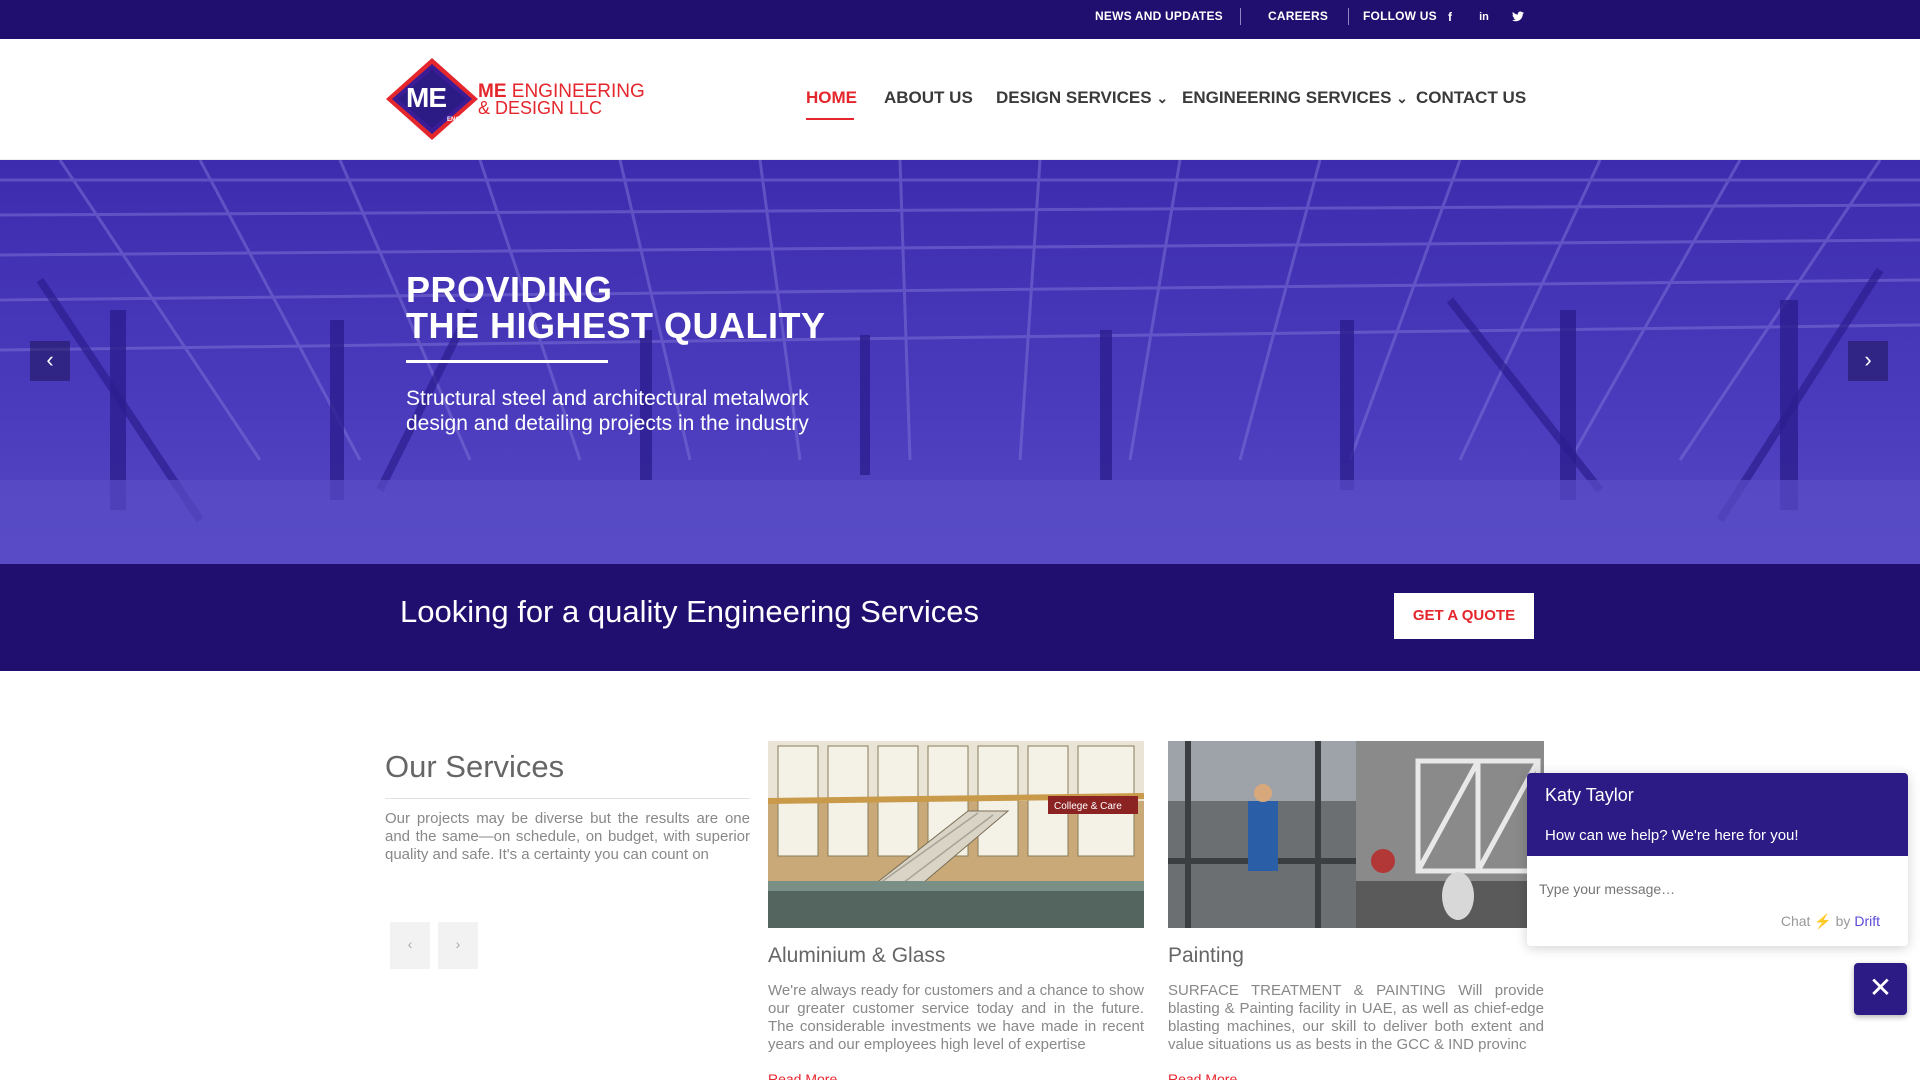  Describe the element at coordinates (960, 19) in the screenshot. I see `top-bar: NEWS AND UPDATES CAREERS FOLLOW US f in` at that location.